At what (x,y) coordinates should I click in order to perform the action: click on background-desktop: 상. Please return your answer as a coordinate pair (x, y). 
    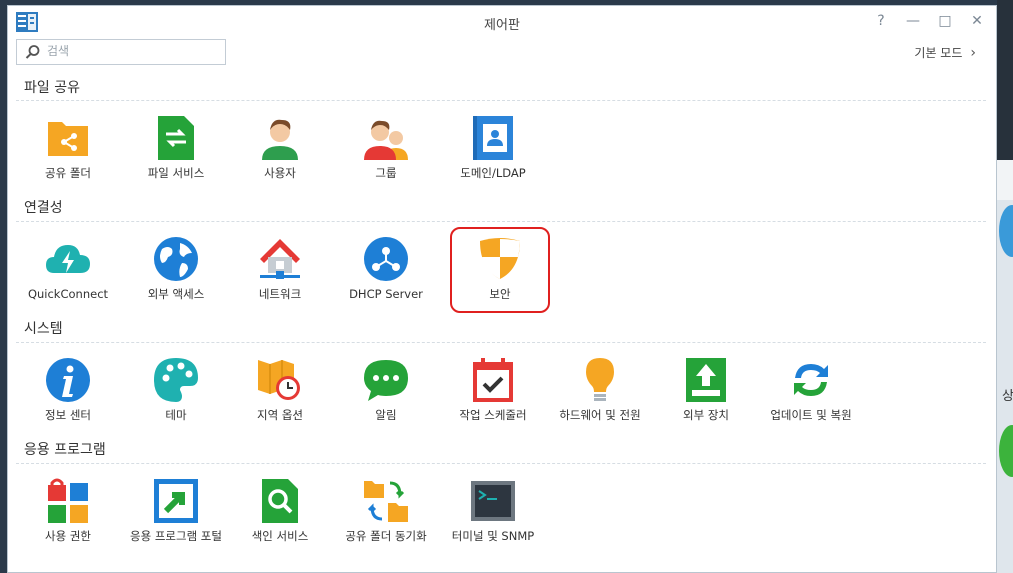
    Looking at the image, I should click on (1005, 286).